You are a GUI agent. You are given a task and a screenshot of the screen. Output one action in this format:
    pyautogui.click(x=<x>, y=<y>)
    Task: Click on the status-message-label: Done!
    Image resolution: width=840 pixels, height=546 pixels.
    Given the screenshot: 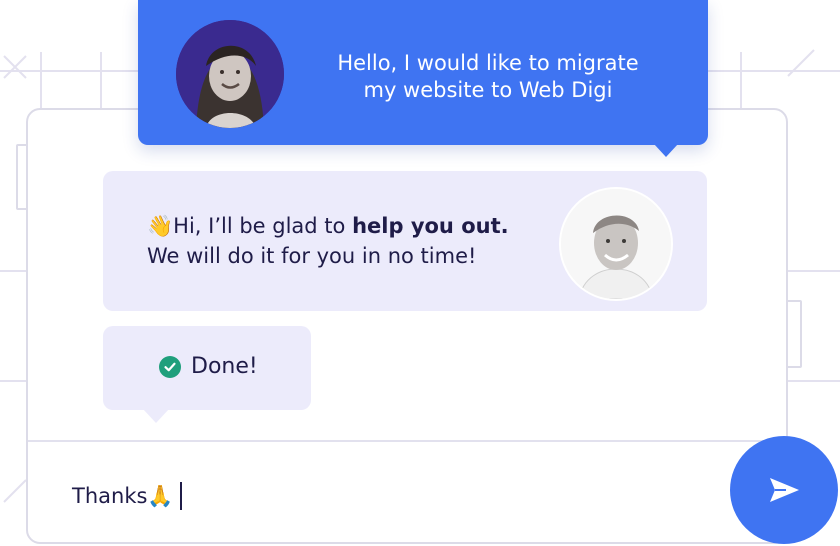 What is the action you would take?
    pyautogui.click(x=224, y=366)
    